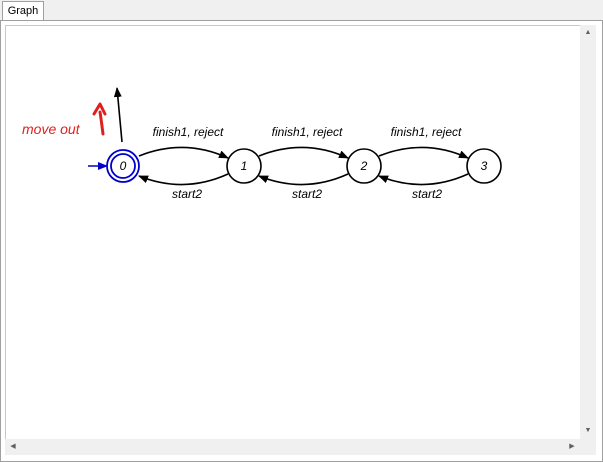  What do you see at coordinates (588, 431) in the screenshot?
I see `down-arrow-icon: ▼` at bounding box center [588, 431].